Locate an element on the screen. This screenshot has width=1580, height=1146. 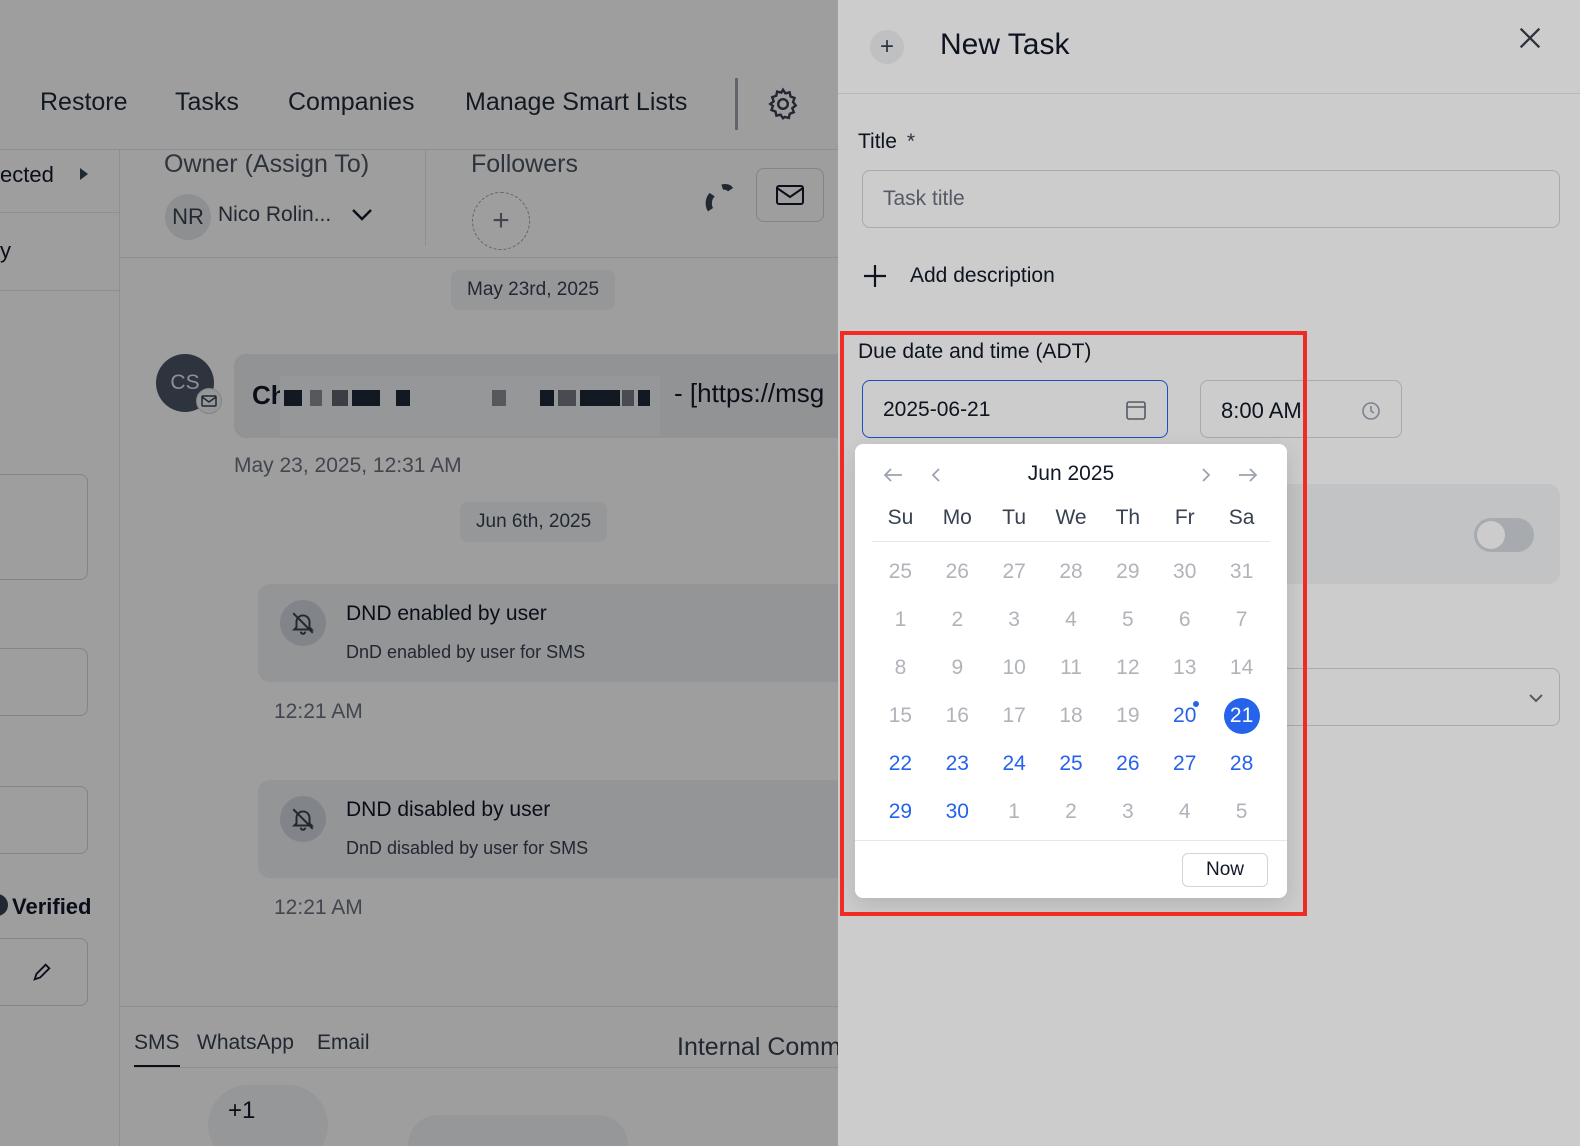
calendar-day: 31 is located at coordinates (1241, 572).